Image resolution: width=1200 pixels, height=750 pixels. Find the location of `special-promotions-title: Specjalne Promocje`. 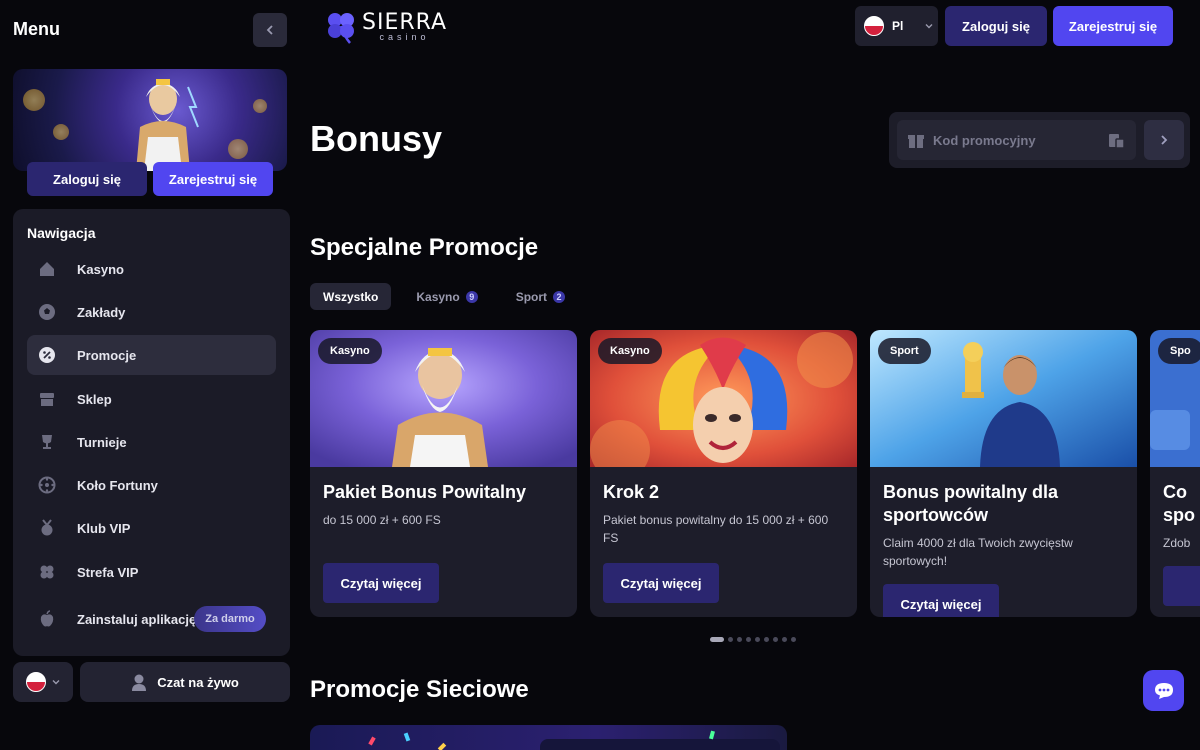

special-promotions-title: Specjalne Promocje is located at coordinates (424, 247).